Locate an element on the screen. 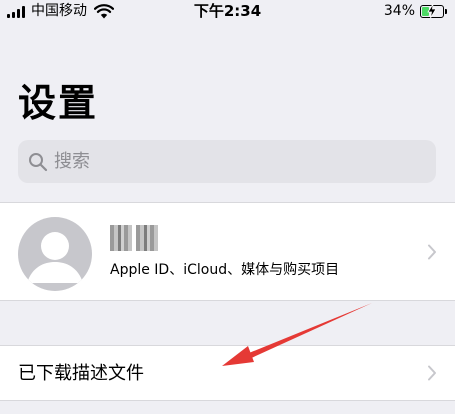 The height and width of the screenshot is (414, 455). person-silhouette-icon is located at coordinates (55, 257).